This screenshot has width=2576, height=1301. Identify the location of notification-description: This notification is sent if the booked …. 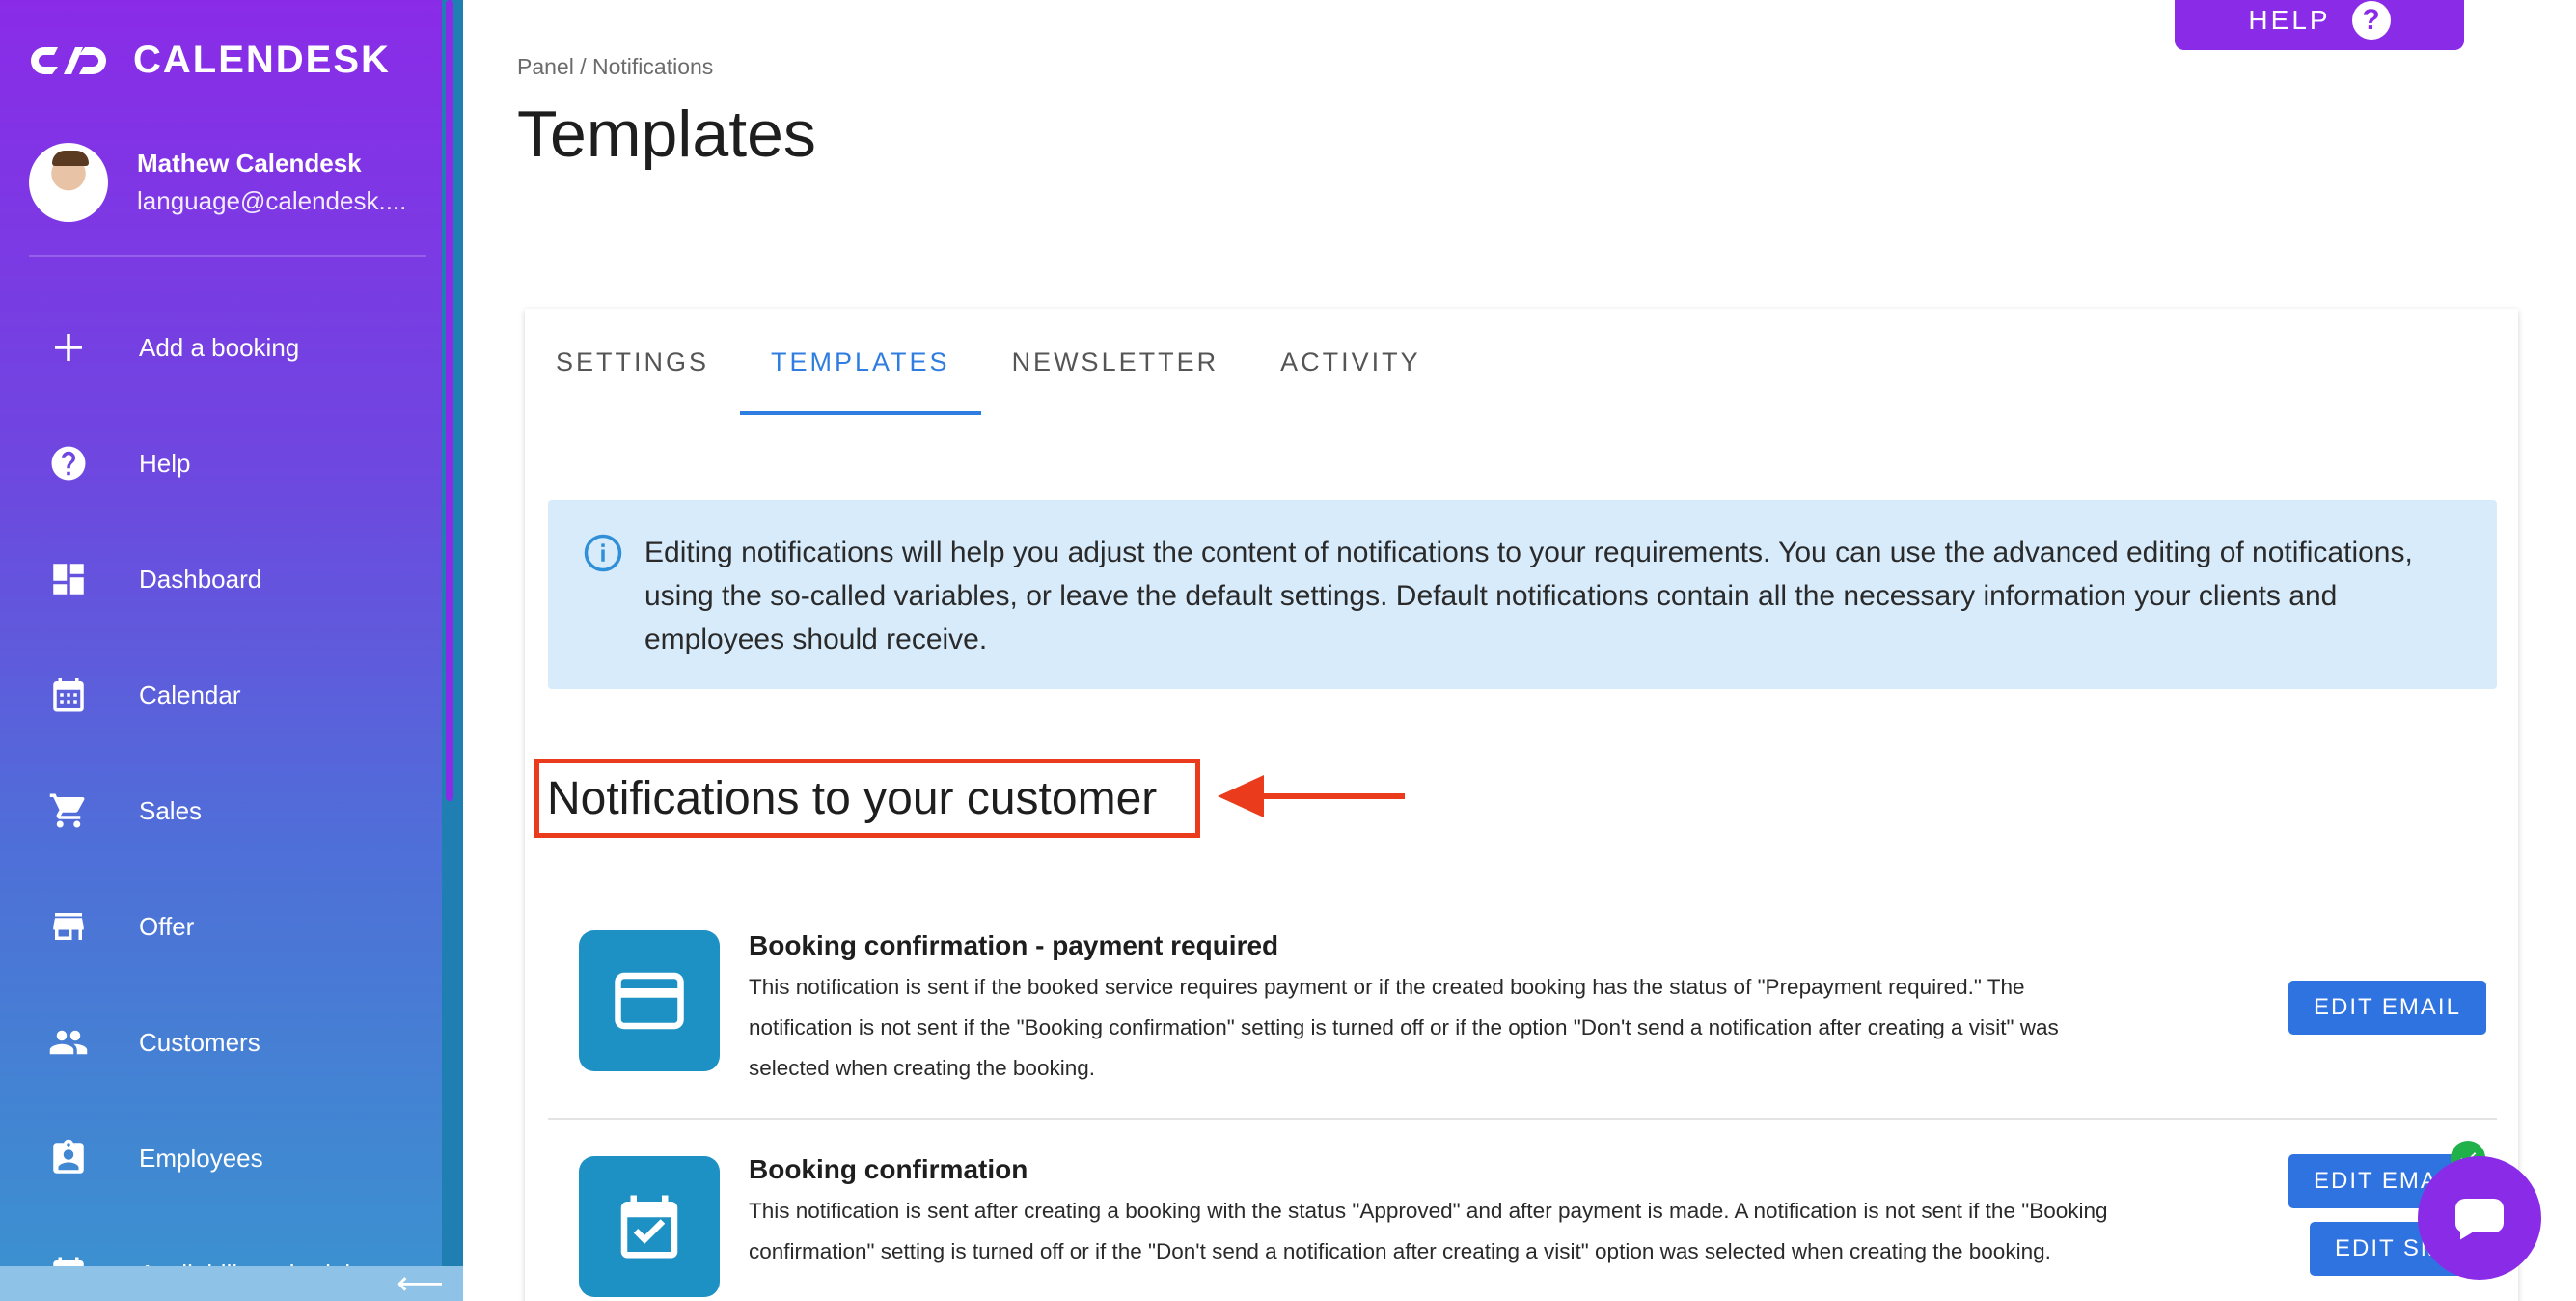
(1404, 1027).